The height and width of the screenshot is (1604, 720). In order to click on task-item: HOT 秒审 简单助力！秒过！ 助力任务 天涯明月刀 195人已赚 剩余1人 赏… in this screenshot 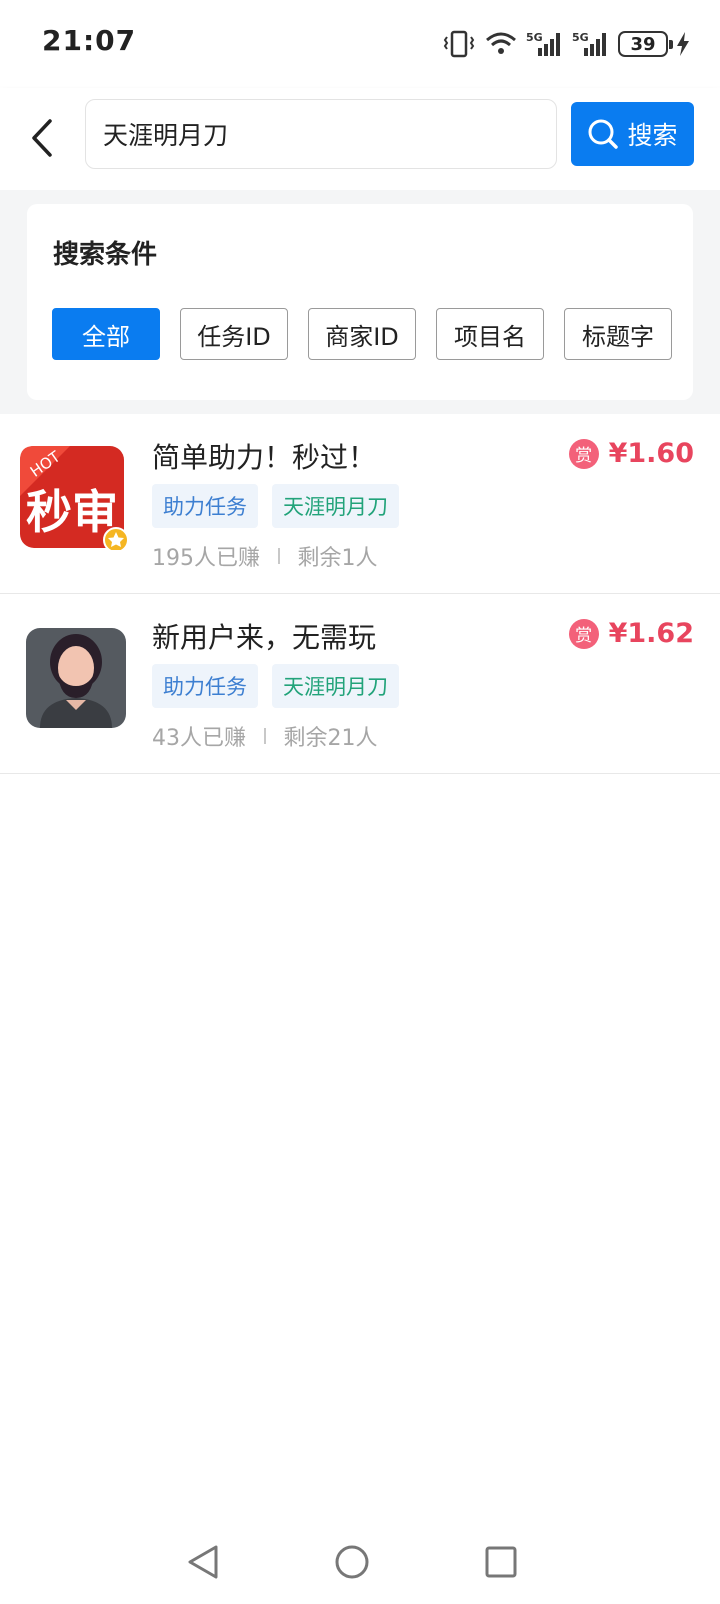, I will do `click(360, 504)`.